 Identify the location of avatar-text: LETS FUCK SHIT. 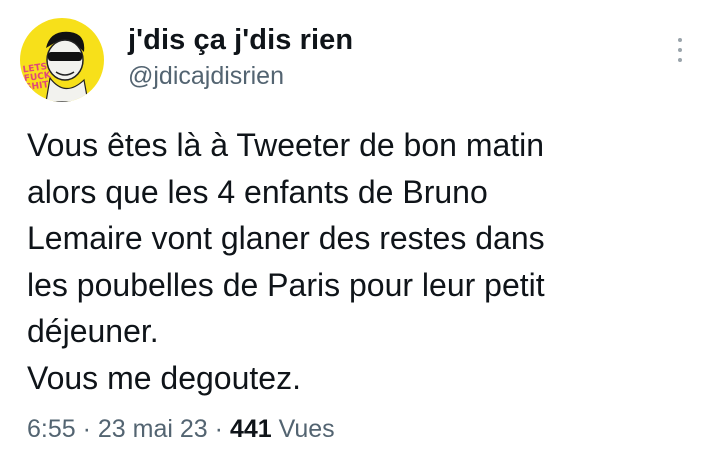
(37, 78).